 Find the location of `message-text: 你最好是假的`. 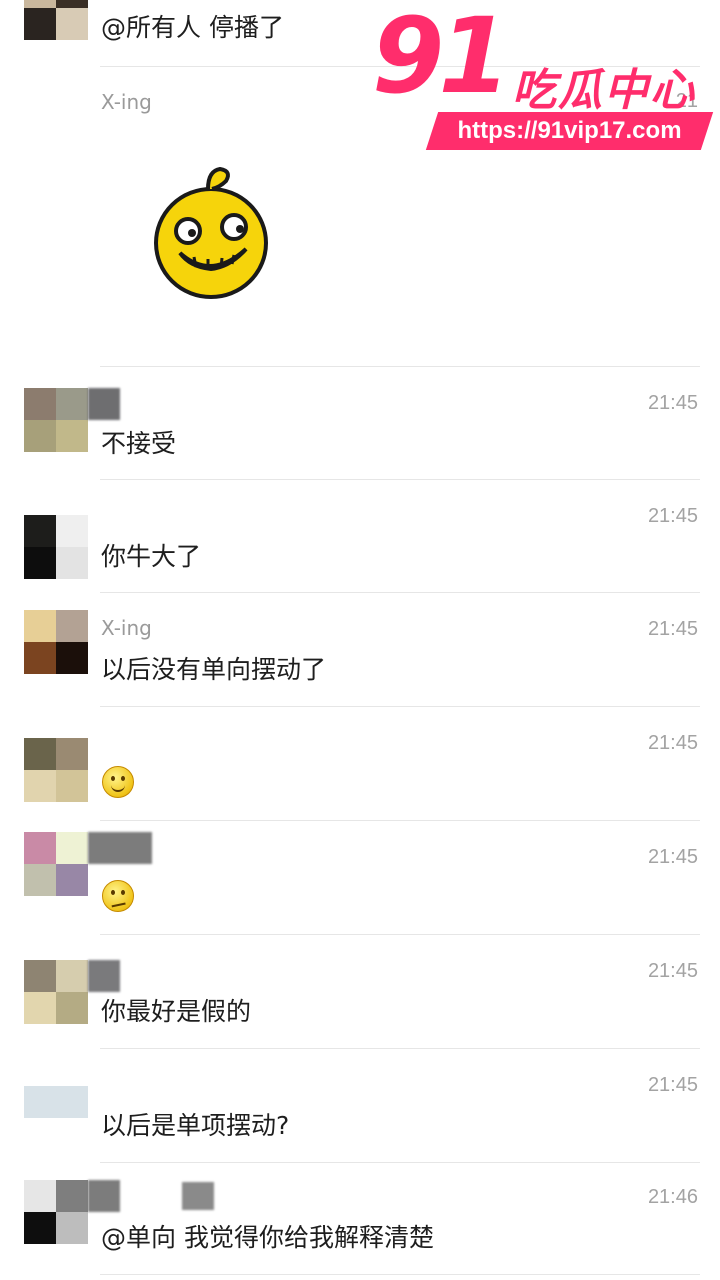

message-text: 你最好是假的 is located at coordinates (176, 1011).